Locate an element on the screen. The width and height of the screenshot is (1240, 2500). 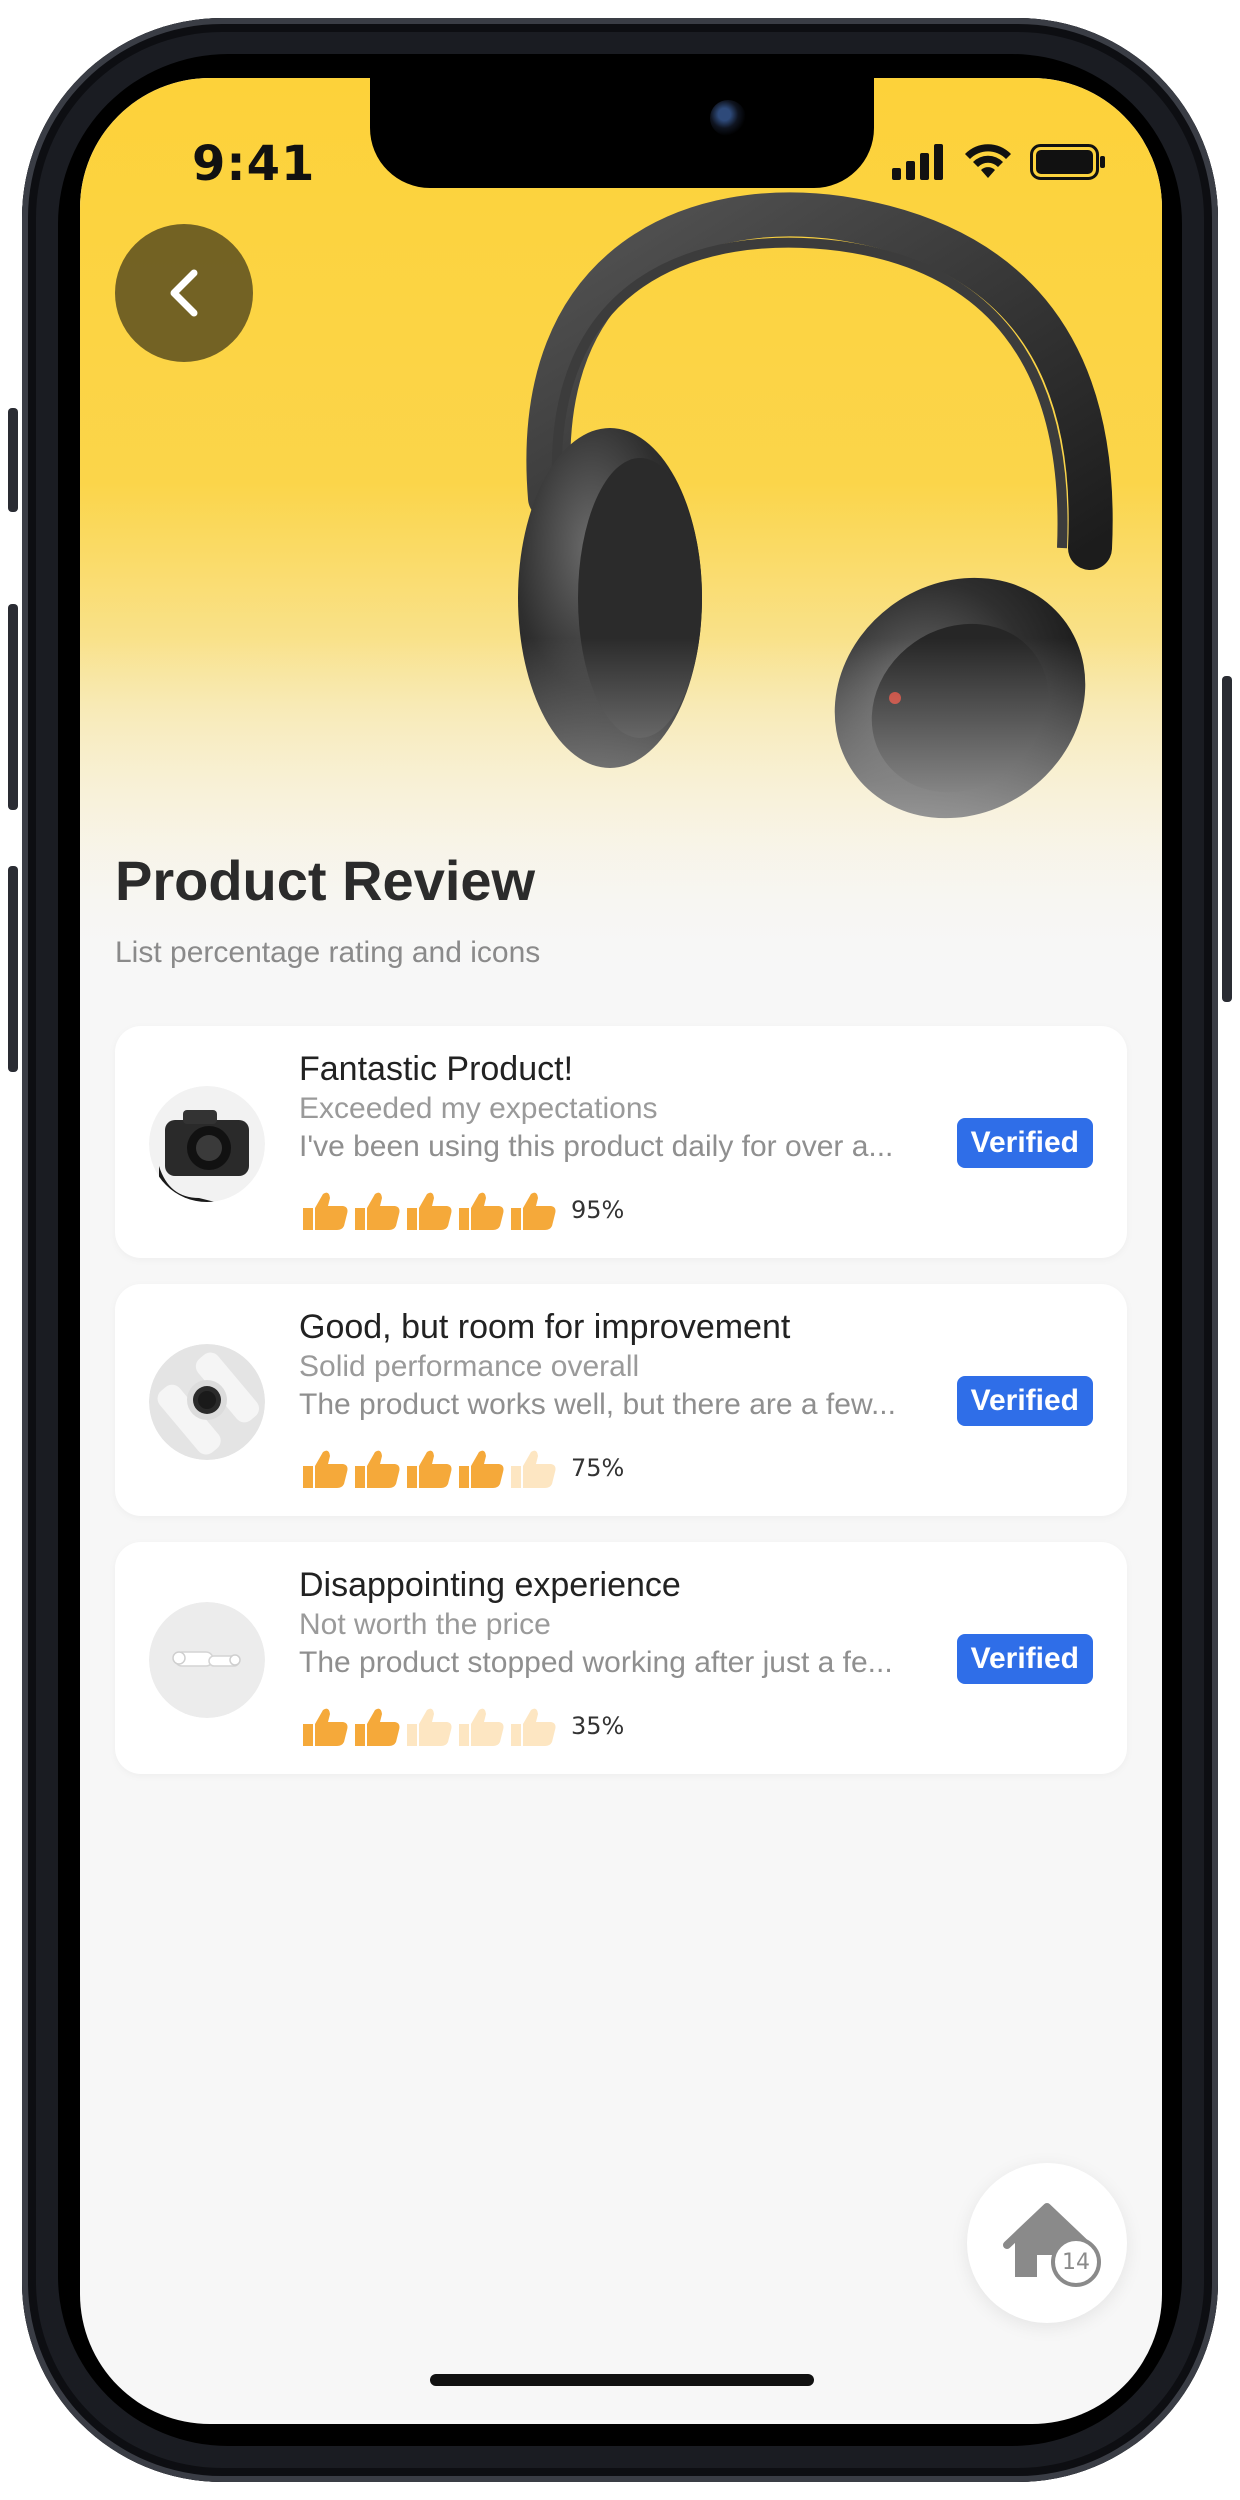
rating-row: 35% is located at coordinates (461, 1726).